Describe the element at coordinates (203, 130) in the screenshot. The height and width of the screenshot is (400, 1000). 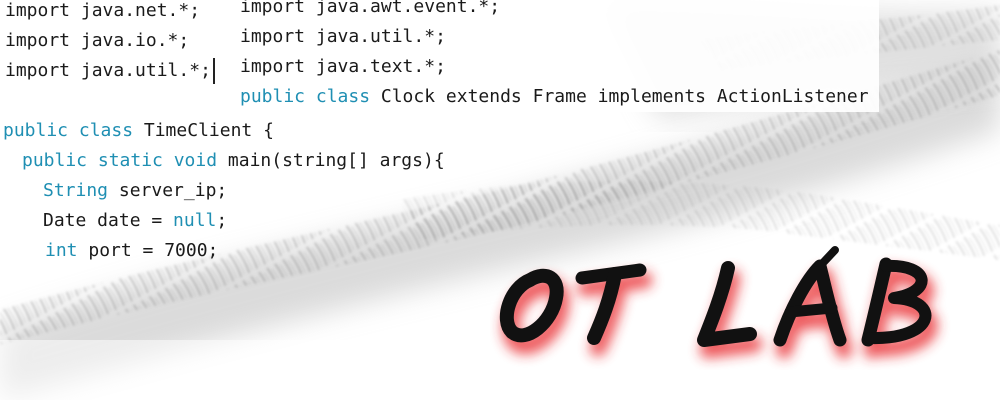
I see `code-text: TimeClient {` at that location.